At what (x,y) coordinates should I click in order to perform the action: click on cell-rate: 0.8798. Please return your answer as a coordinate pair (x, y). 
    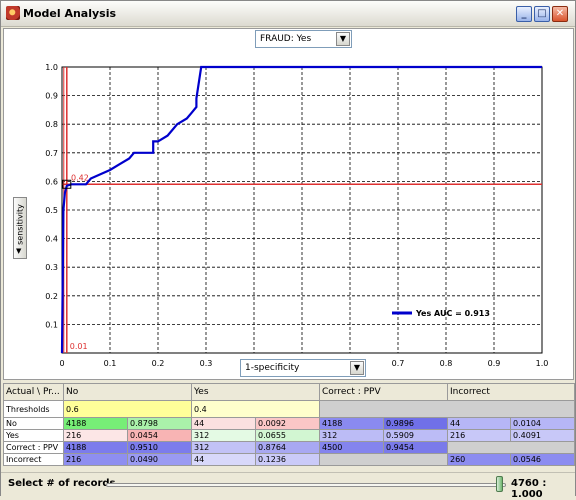
    Looking at the image, I should click on (159, 423).